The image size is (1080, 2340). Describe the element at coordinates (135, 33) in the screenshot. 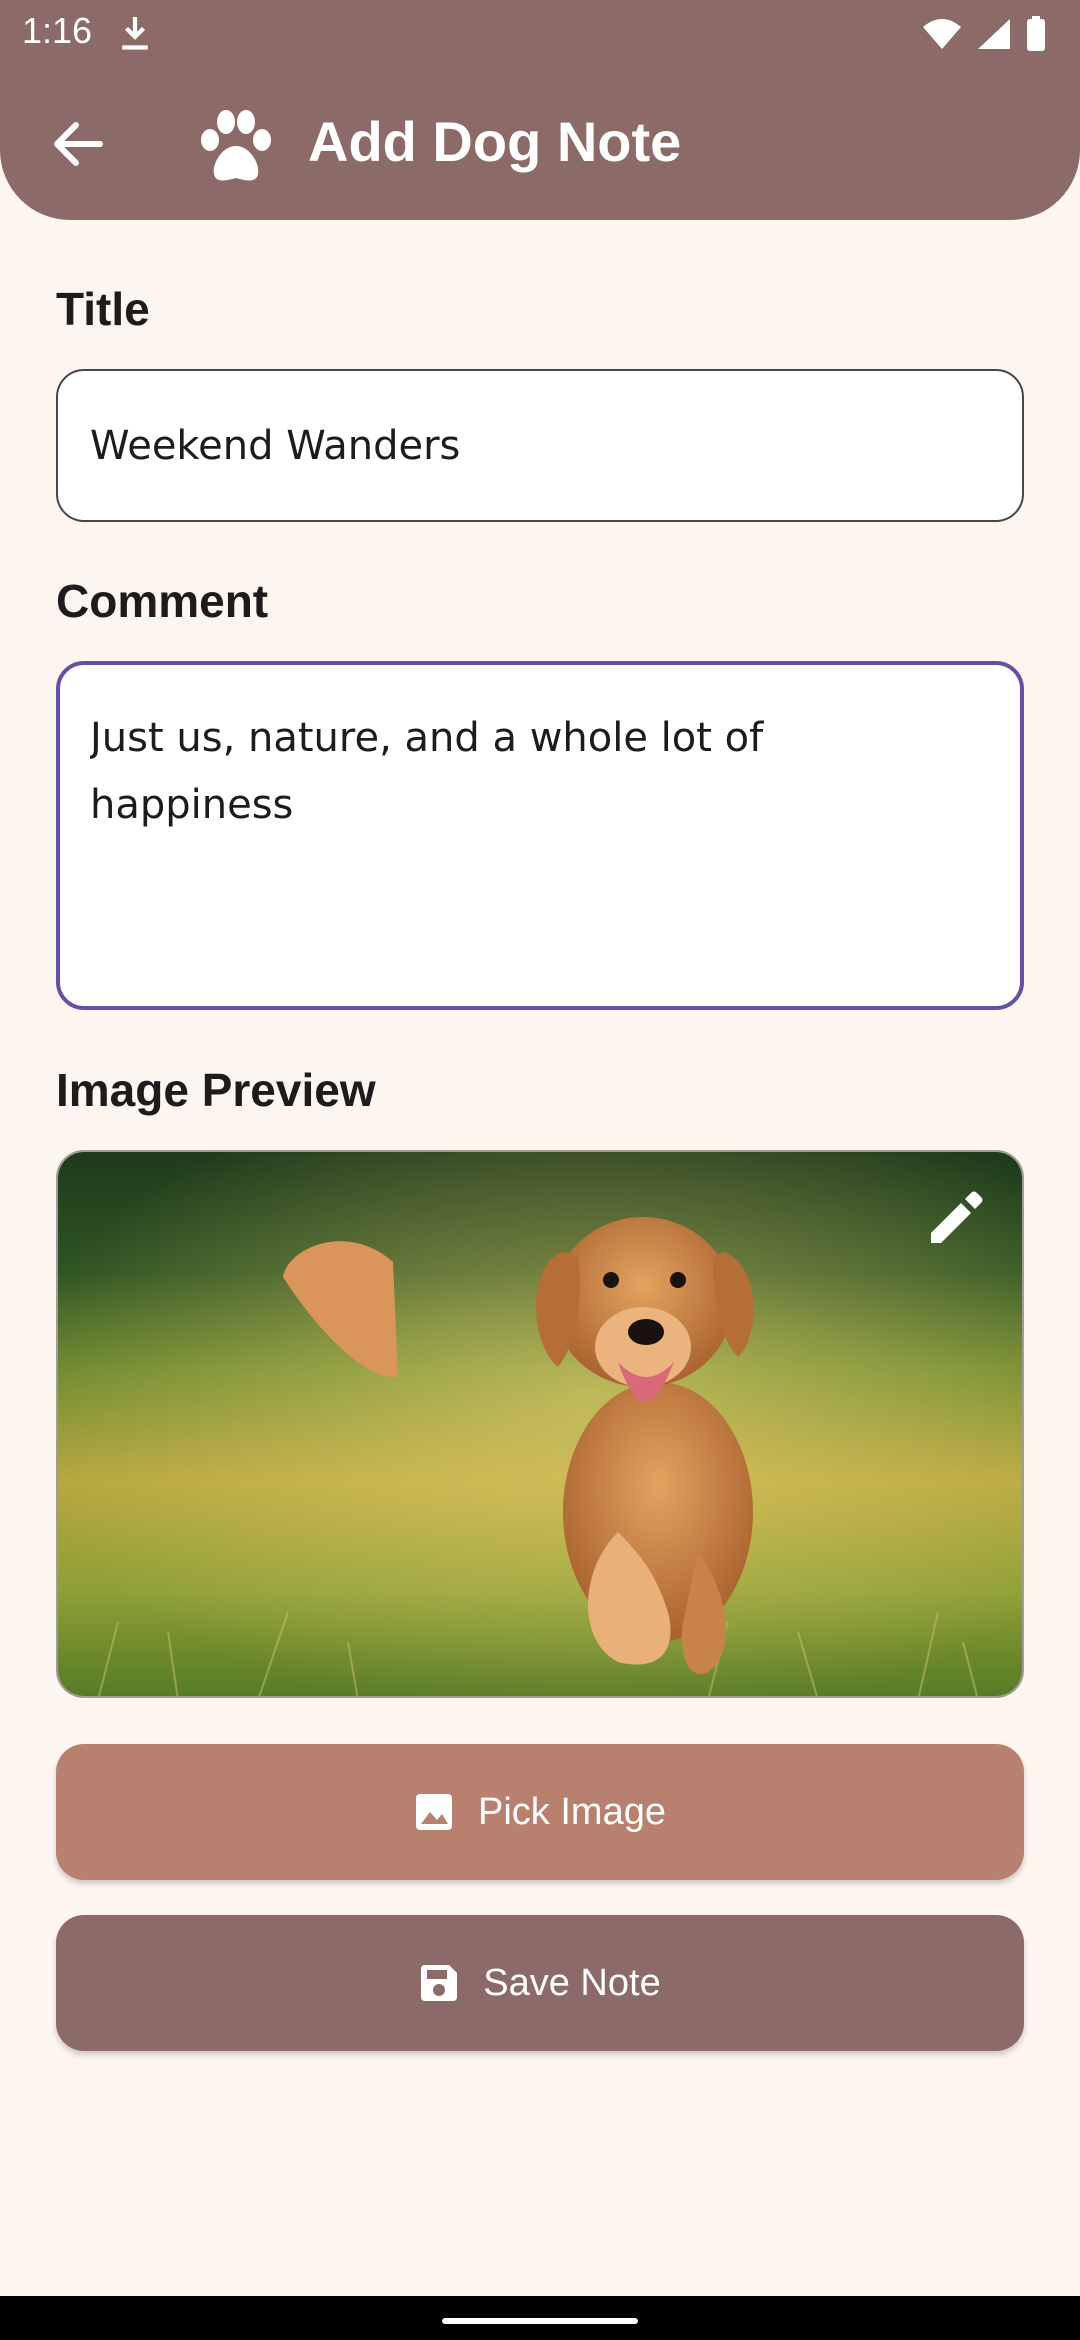

I see `download-icon` at that location.